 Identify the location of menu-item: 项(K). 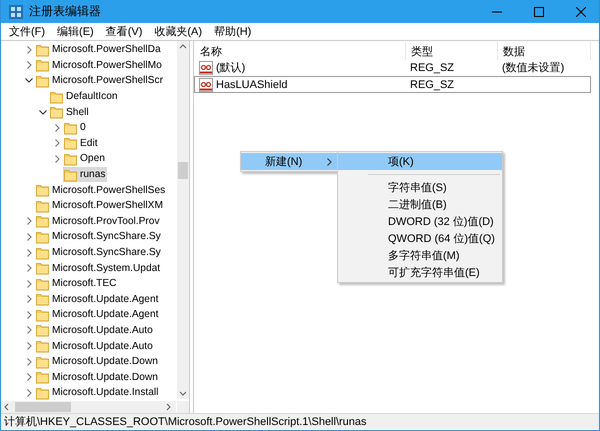
(420, 161).